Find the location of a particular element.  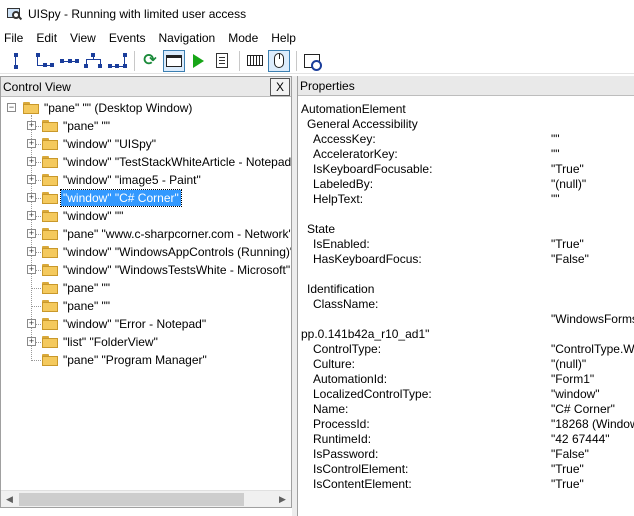

property-value: "" is located at coordinates (555, 139).